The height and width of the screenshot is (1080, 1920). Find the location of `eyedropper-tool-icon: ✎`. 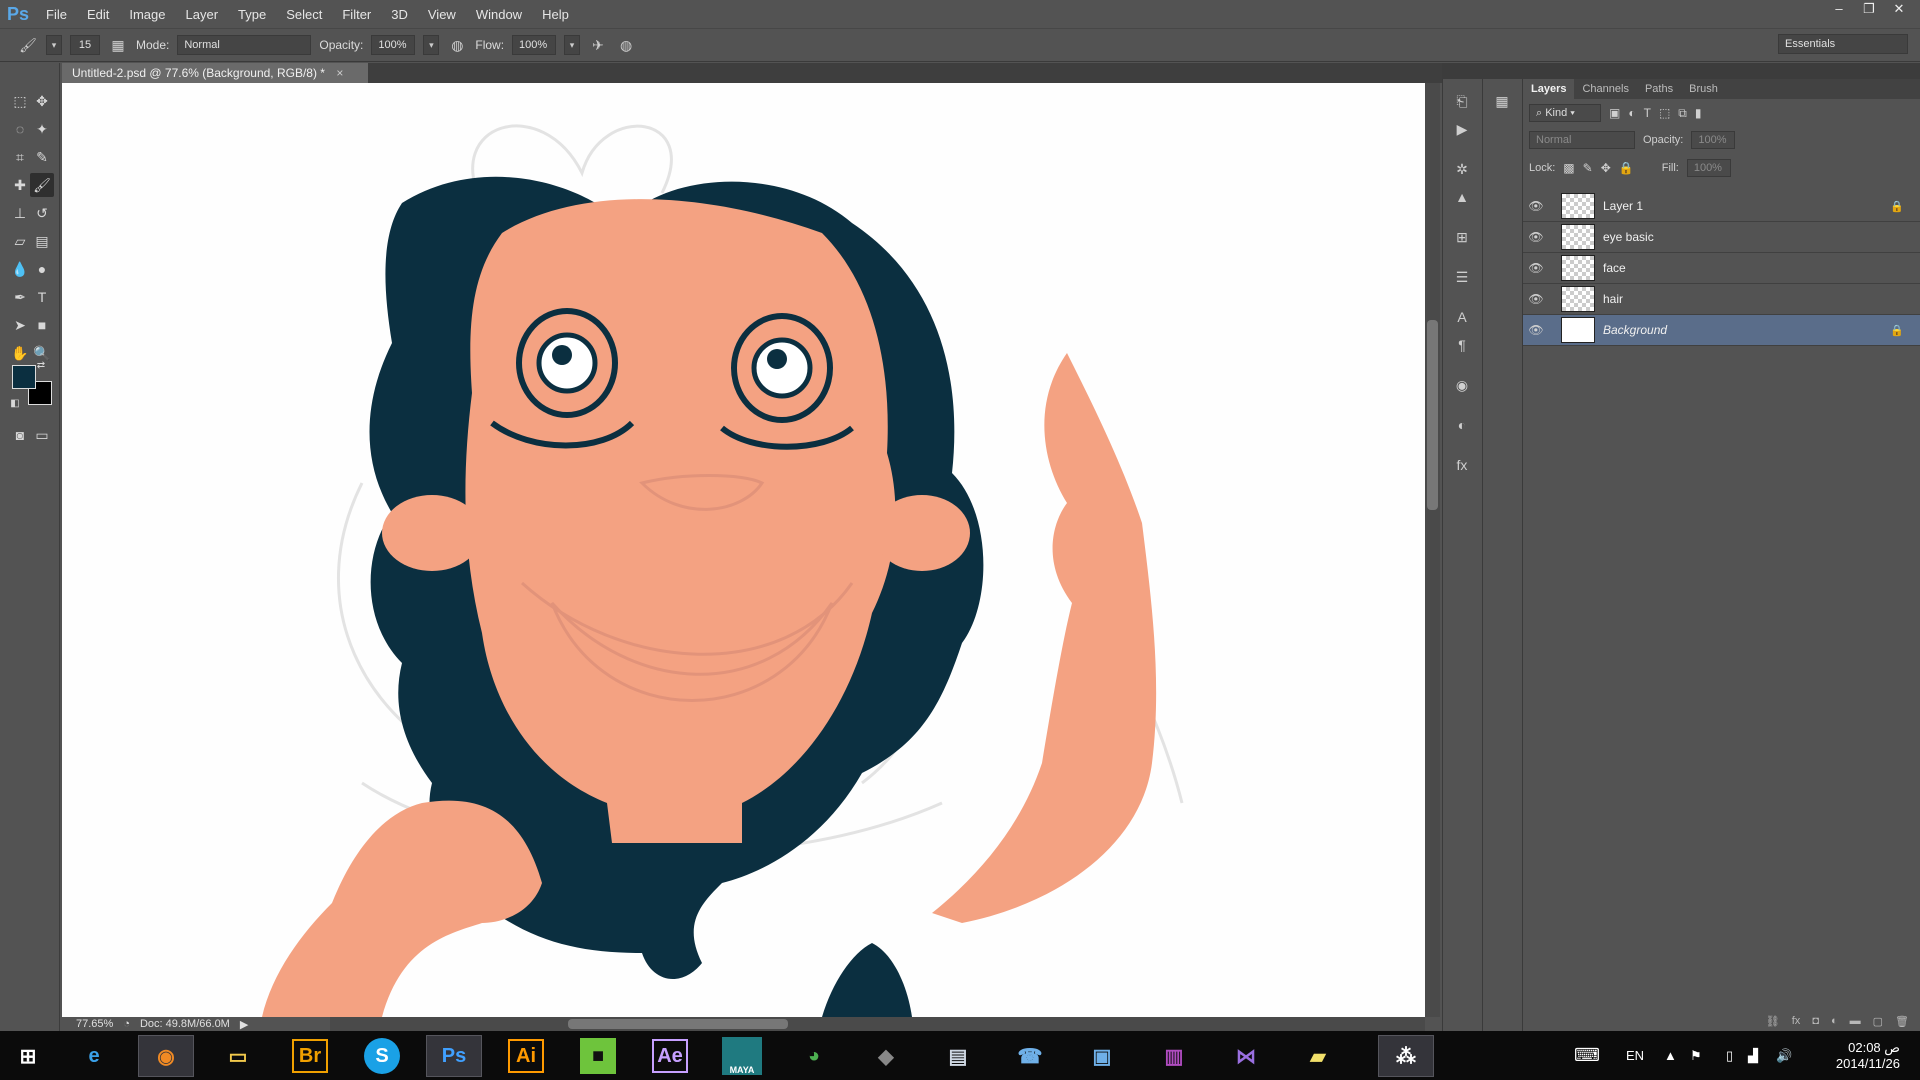

eyedropper-tool-icon: ✎ is located at coordinates (42, 157).